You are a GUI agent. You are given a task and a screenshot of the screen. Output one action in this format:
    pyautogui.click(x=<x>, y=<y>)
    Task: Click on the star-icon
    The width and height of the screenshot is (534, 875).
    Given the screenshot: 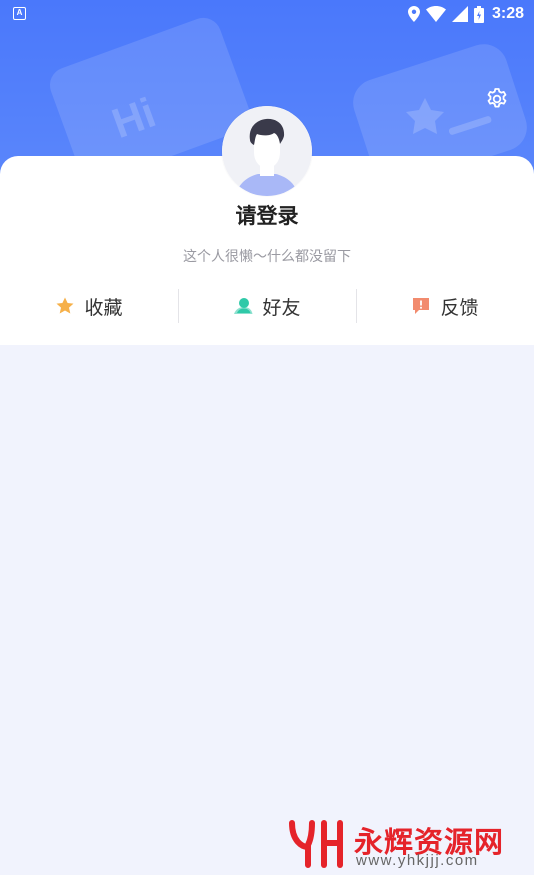 What is the action you would take?
    pyautogui.click(x=65, y=305)
    